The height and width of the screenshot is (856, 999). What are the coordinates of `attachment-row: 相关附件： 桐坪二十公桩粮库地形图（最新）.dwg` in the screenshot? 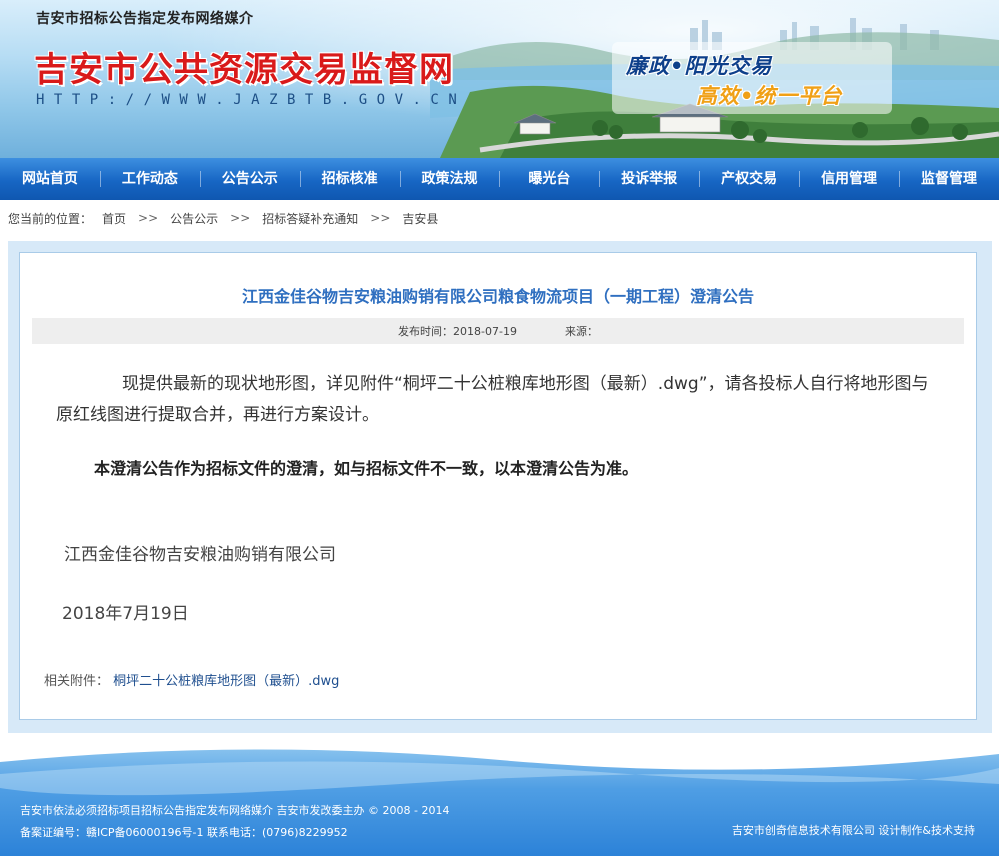 It's located at (191, 679).